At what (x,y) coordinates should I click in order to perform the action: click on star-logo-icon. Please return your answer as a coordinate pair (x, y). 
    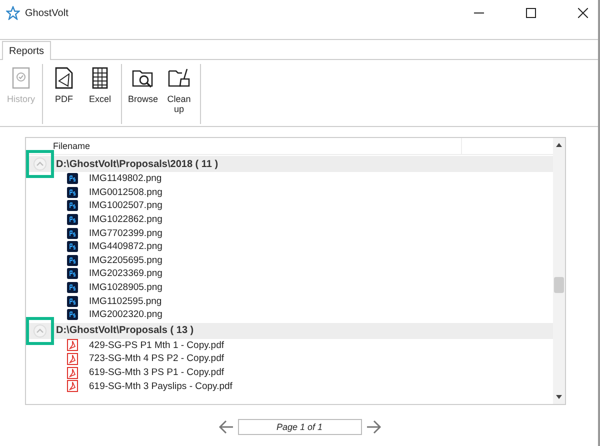
    Looking at the image, I should click on (13, 13).